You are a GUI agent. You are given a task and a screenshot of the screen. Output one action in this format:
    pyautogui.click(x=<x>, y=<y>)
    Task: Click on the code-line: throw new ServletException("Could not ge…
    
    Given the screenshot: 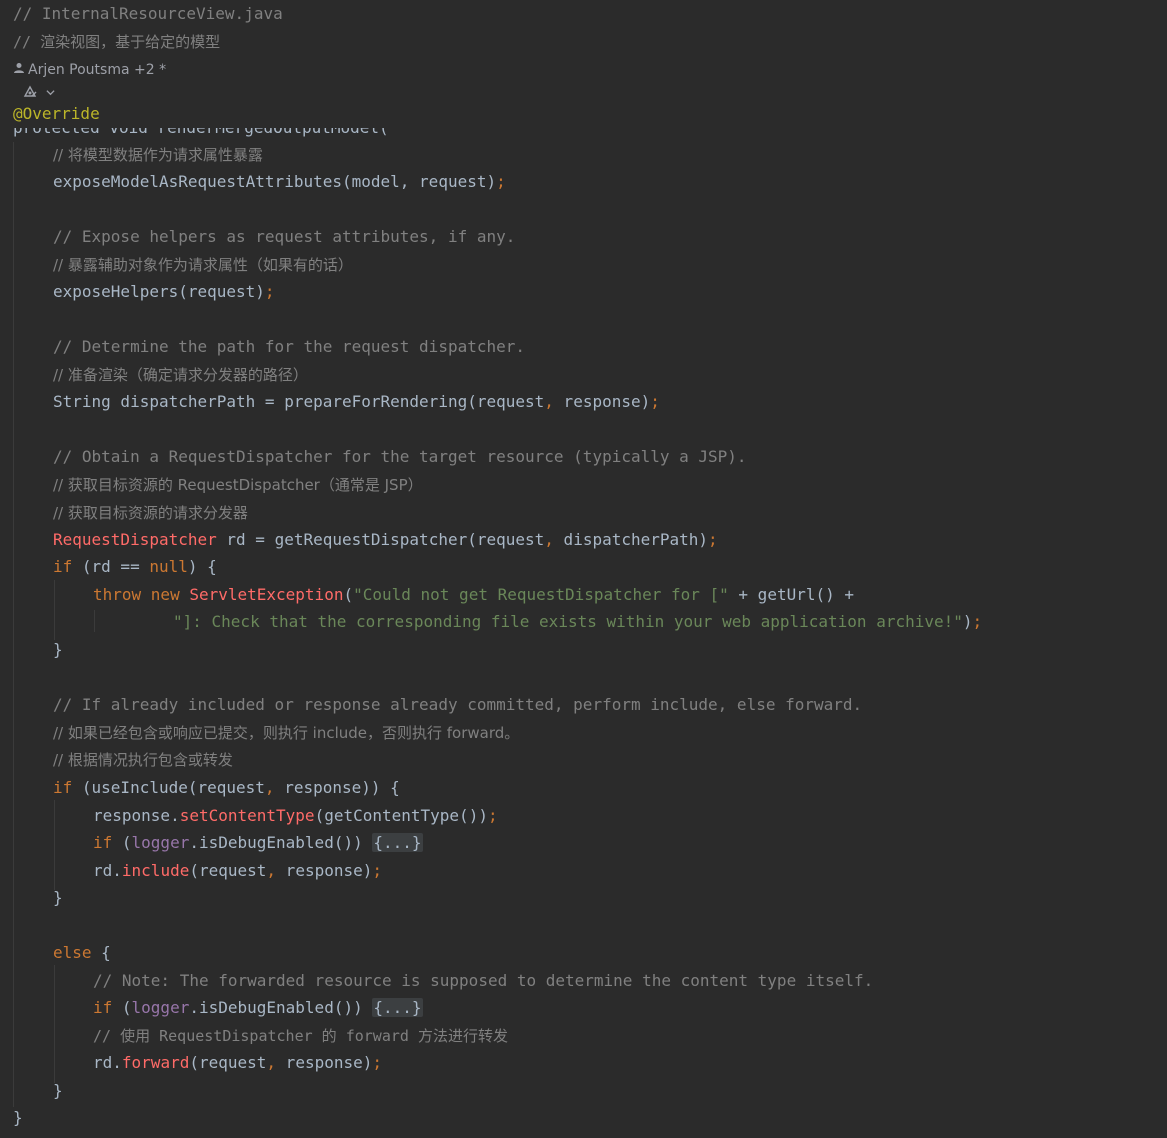 What is the action you would take?
    pyautogui.click(x=473, y=595)
    